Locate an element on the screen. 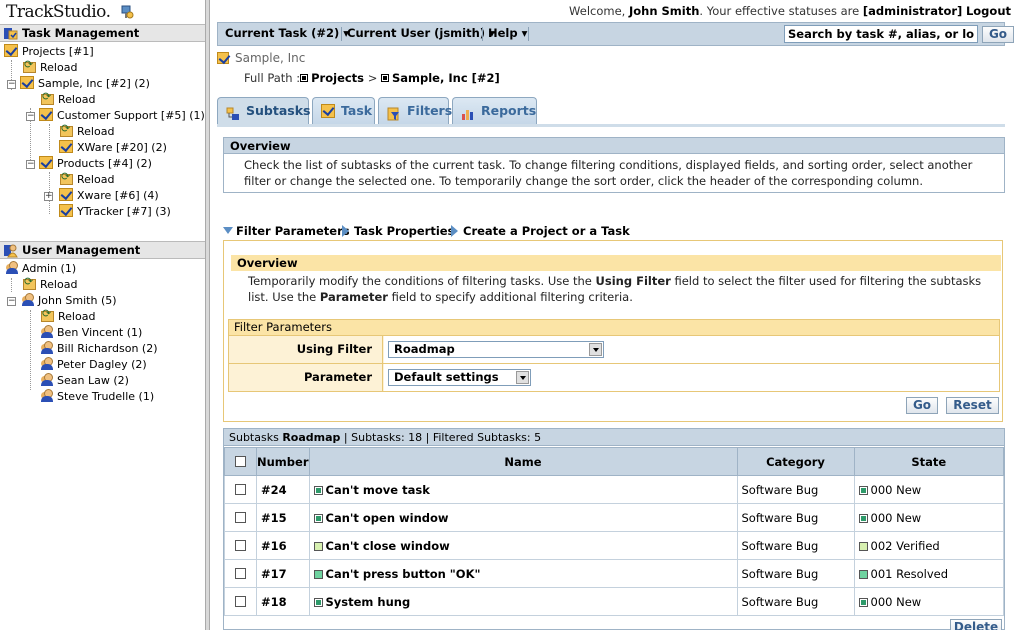 This screenshot has width=1019, height=630. task-number: #17 is located at coordinates (283, 573).